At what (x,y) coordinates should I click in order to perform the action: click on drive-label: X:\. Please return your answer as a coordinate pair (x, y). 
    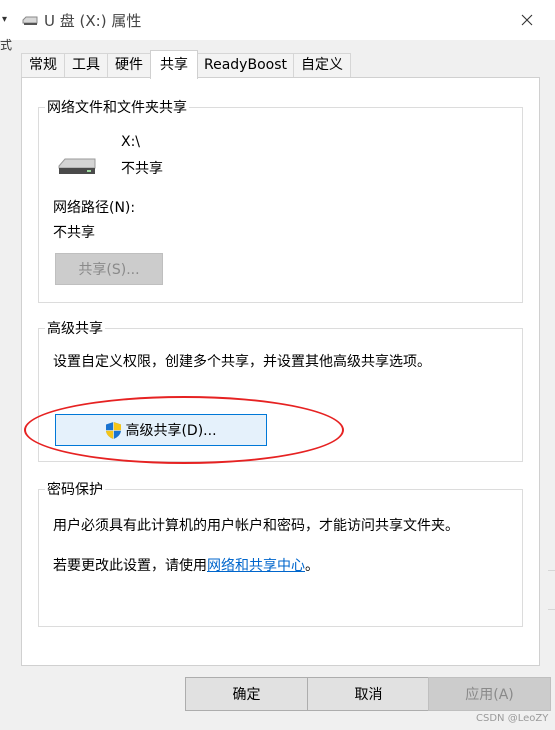
    Looking at the image, I should click on (131, 142).